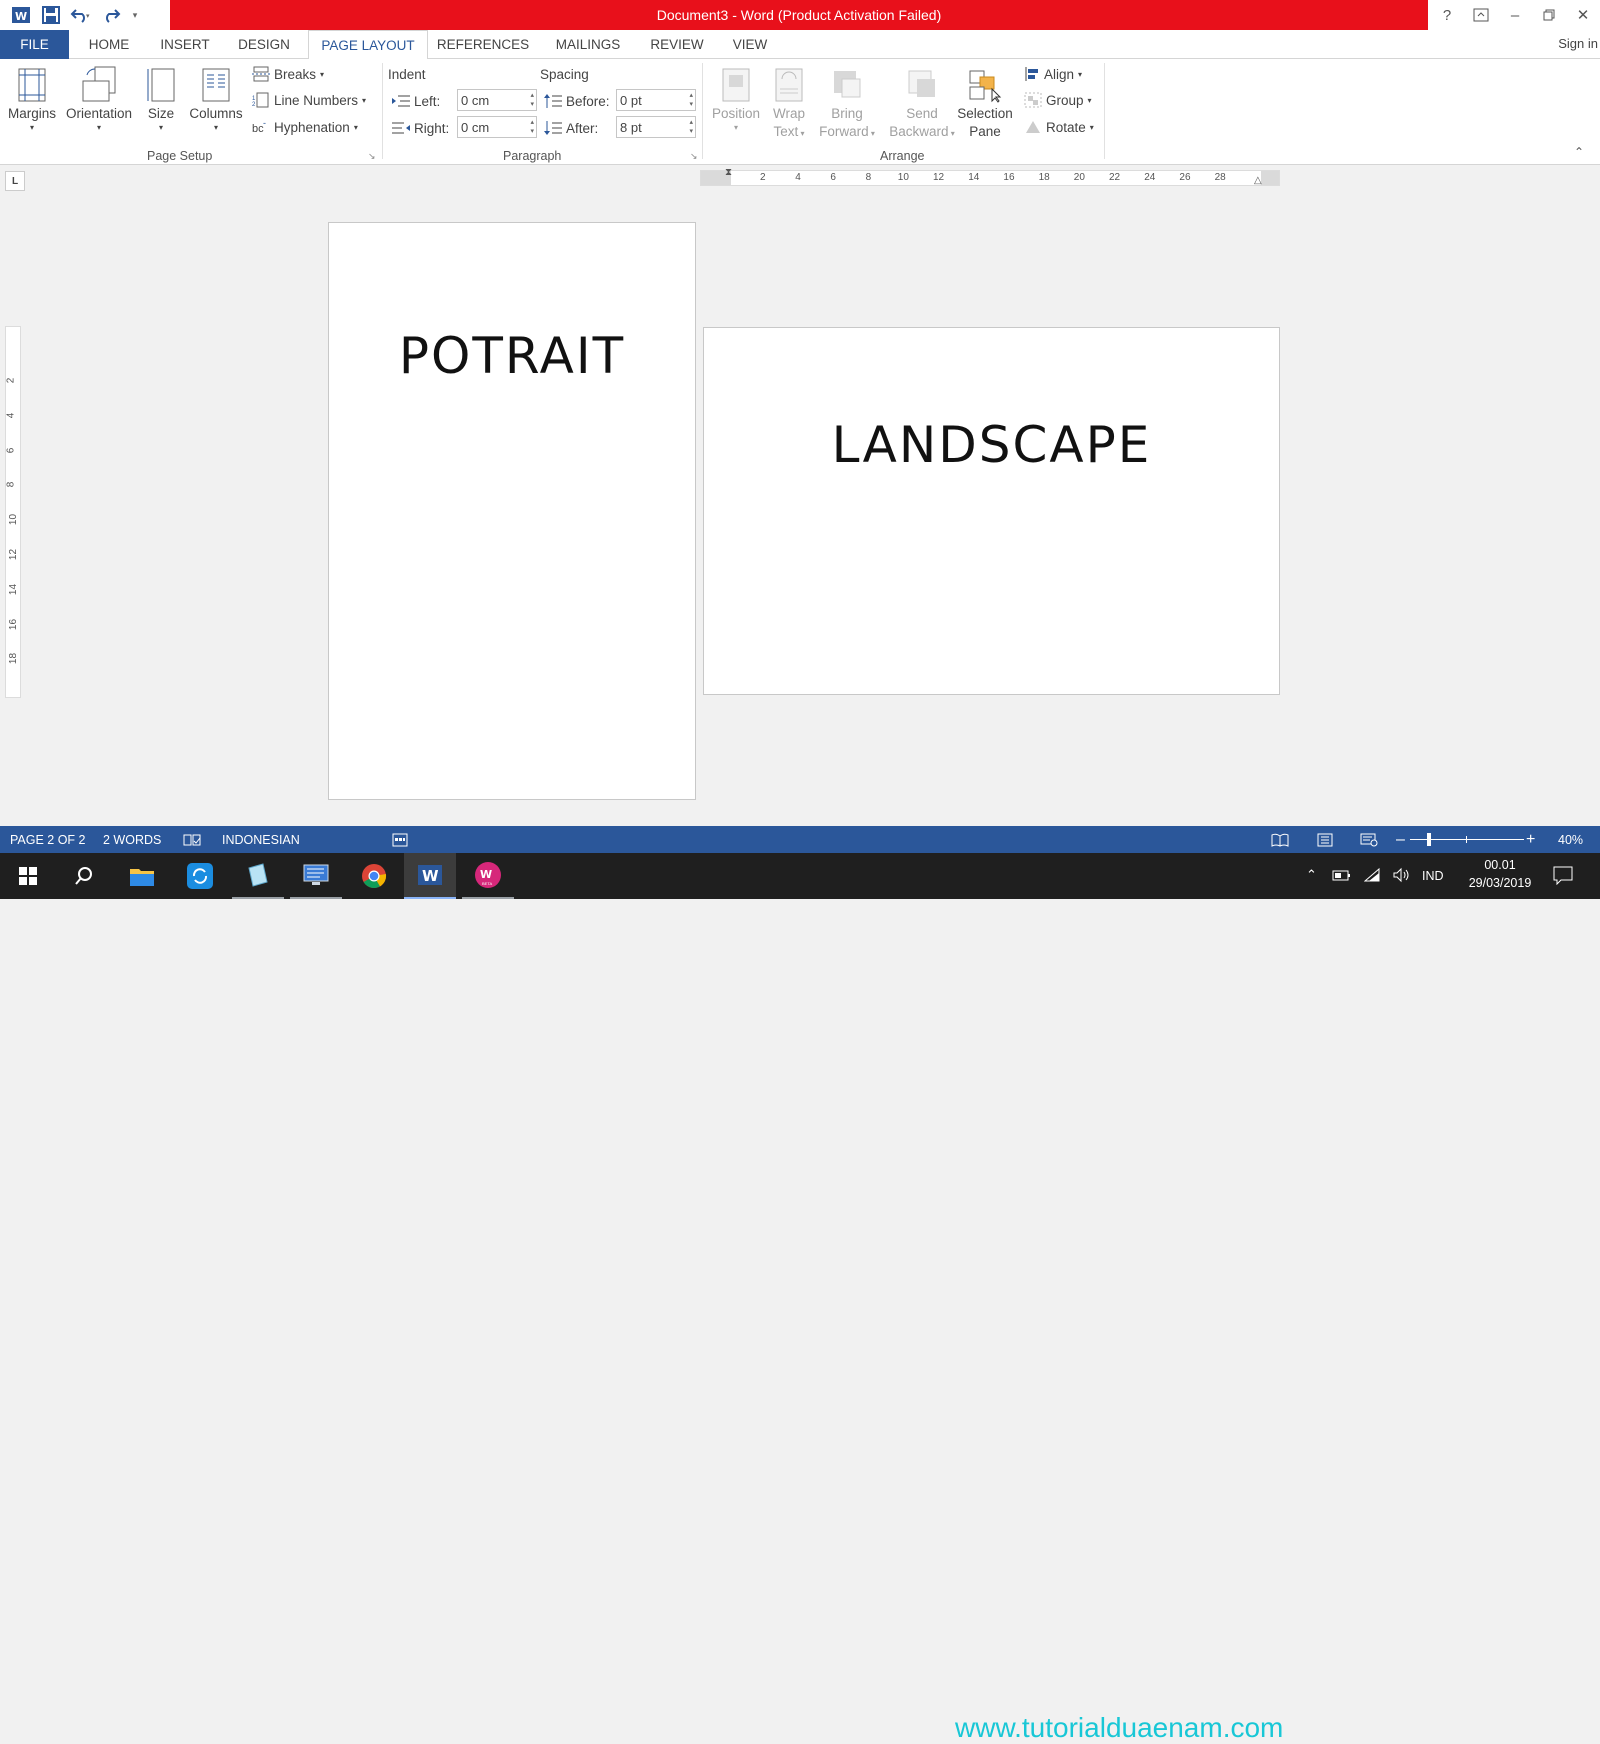 This screenshot has height=1744, width=1600. I want to click on remote-desktop-icon, so click(316, 876).